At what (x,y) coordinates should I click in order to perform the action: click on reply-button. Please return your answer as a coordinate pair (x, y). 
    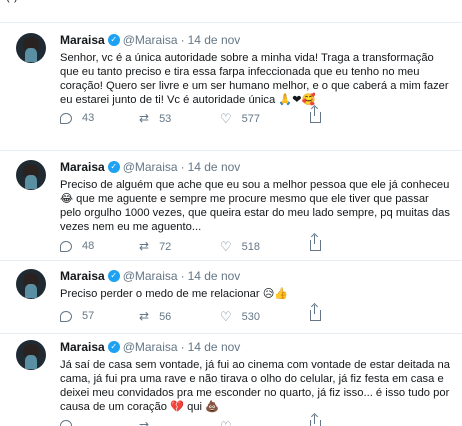
    Looking at the image, I should click on (71, 423).